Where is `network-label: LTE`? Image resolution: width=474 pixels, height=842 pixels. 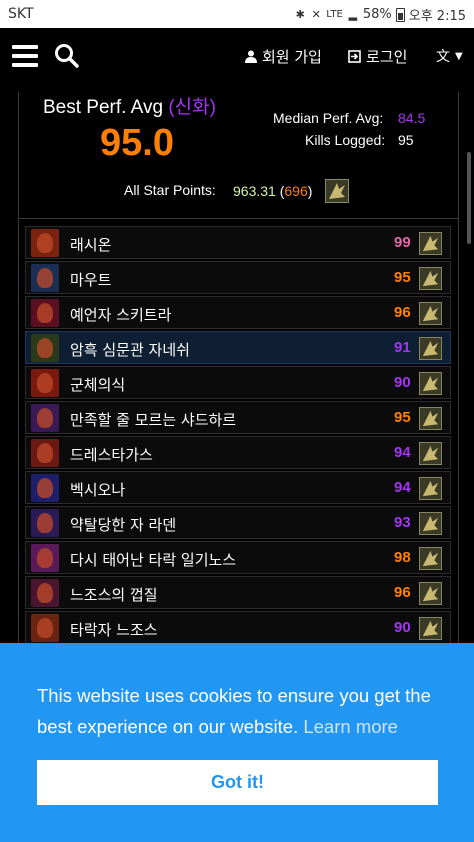
network-label: LTE is located at coordinates (334, 14).